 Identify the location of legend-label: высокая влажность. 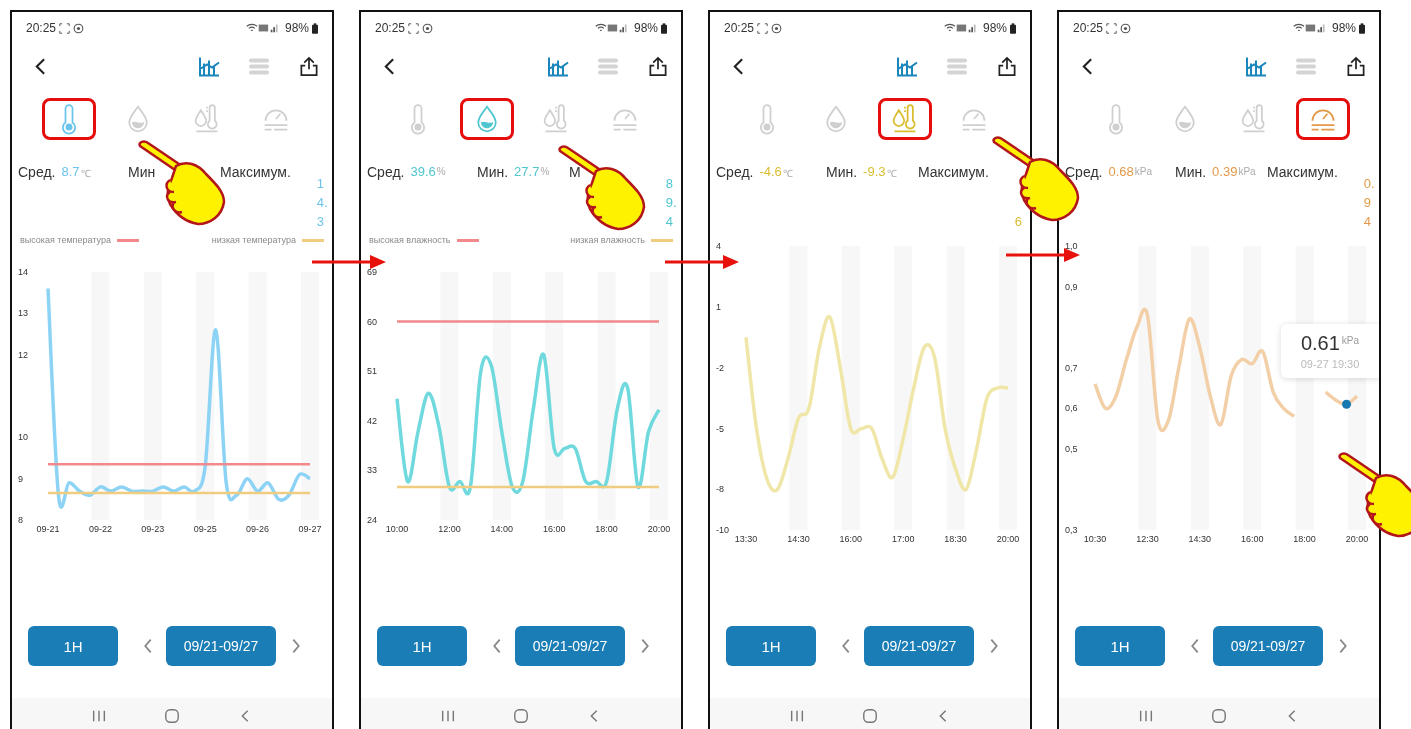
(410, 240).